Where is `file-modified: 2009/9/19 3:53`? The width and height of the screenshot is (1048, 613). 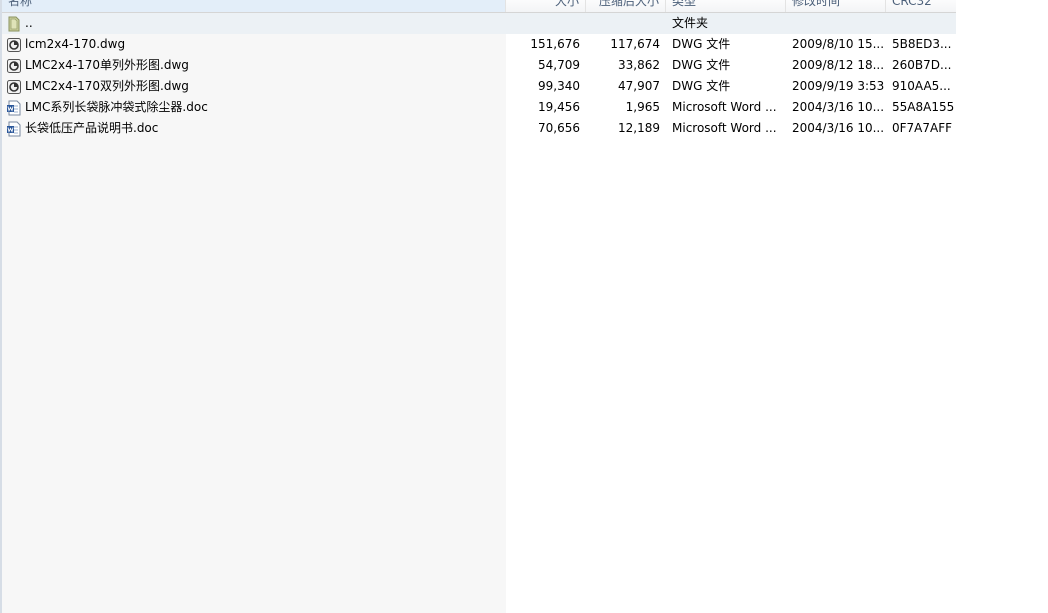 file-modified: 2009/9/19 3:53 is located at coordinates (838, 86).